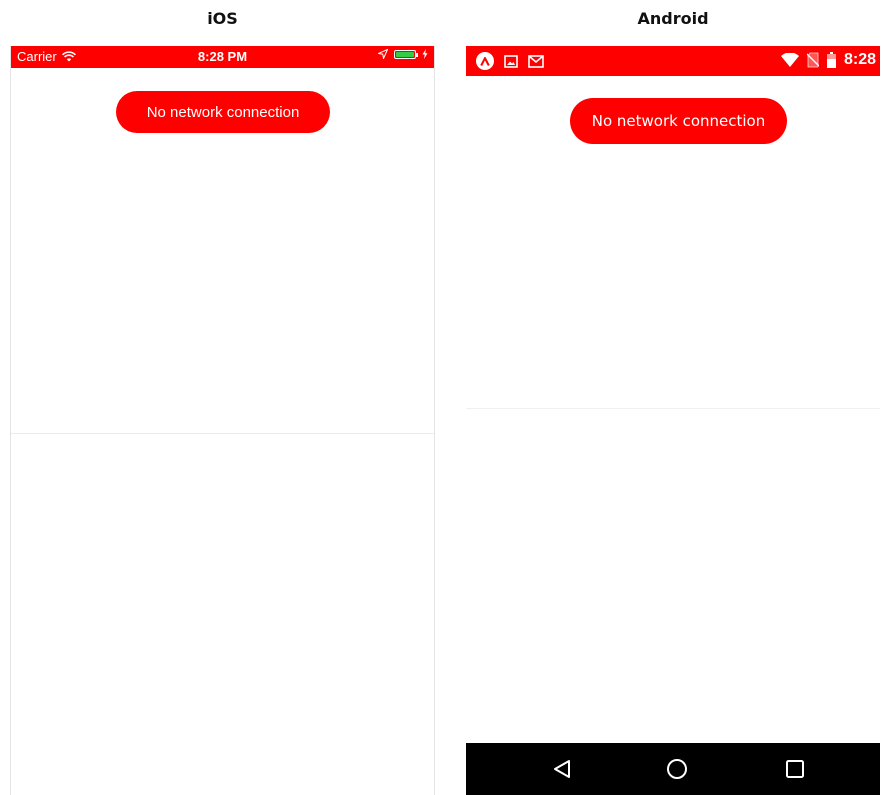  What do you see at coordinates (383, 54) in the screenshot?
I see `location-arrow-icon` at bounding box center [383, 54].